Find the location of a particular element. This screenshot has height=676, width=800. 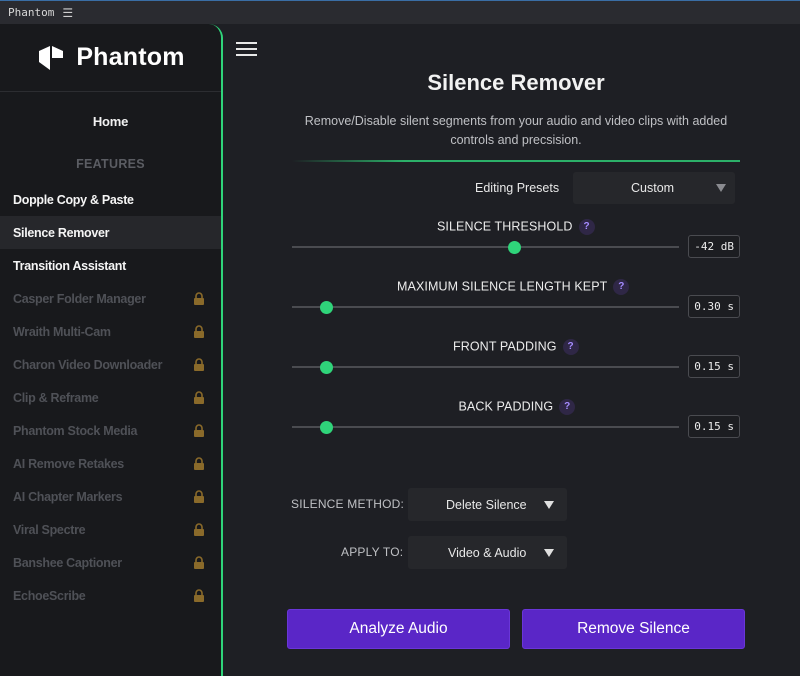

brand-logo: Phantom is located at coordinates (110, 58).